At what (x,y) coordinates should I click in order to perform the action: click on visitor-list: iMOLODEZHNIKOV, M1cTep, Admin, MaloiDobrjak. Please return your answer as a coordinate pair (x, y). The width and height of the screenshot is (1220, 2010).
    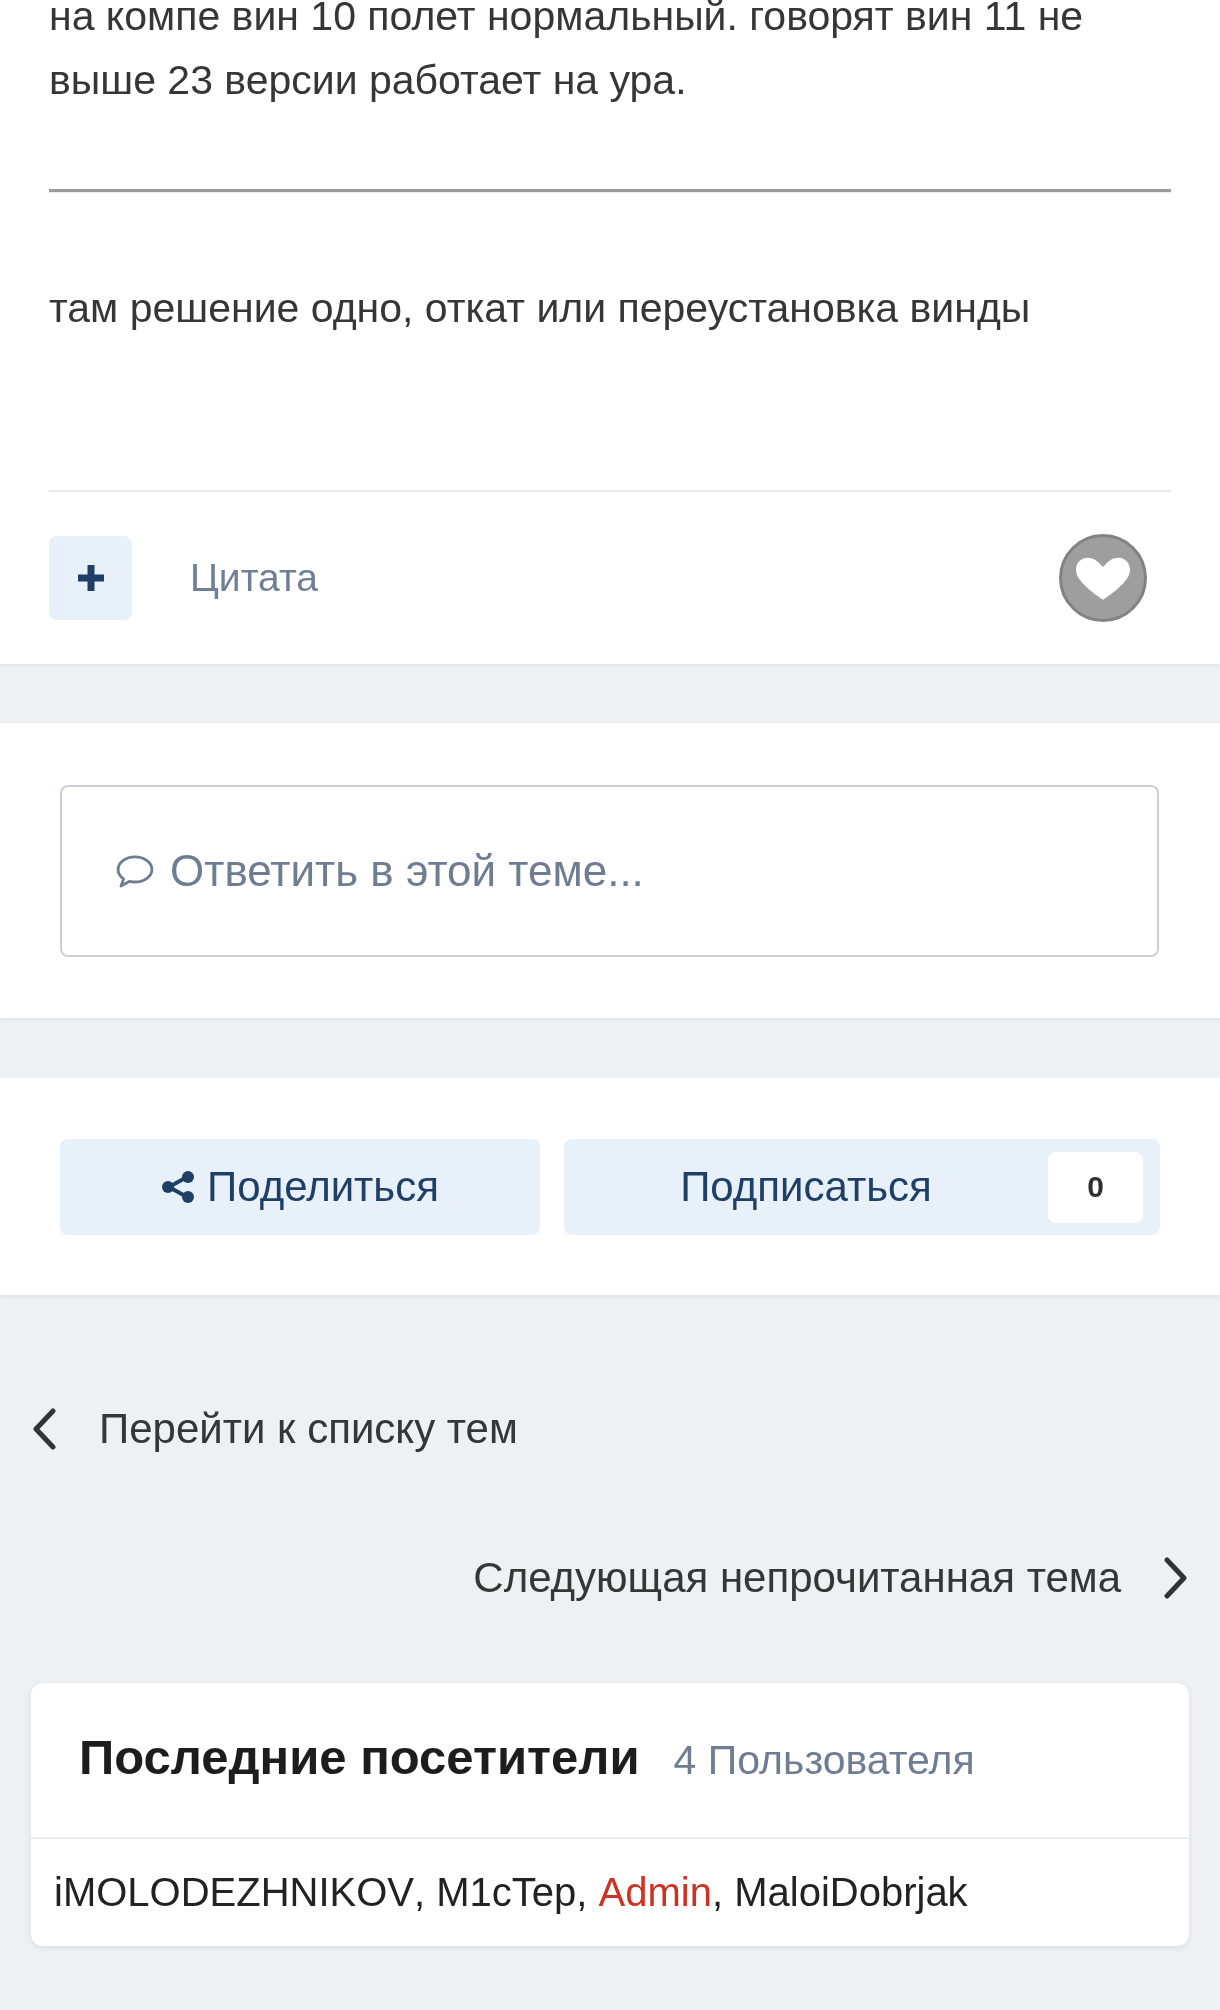
    Looking at the image, I should click on (610, 1892).